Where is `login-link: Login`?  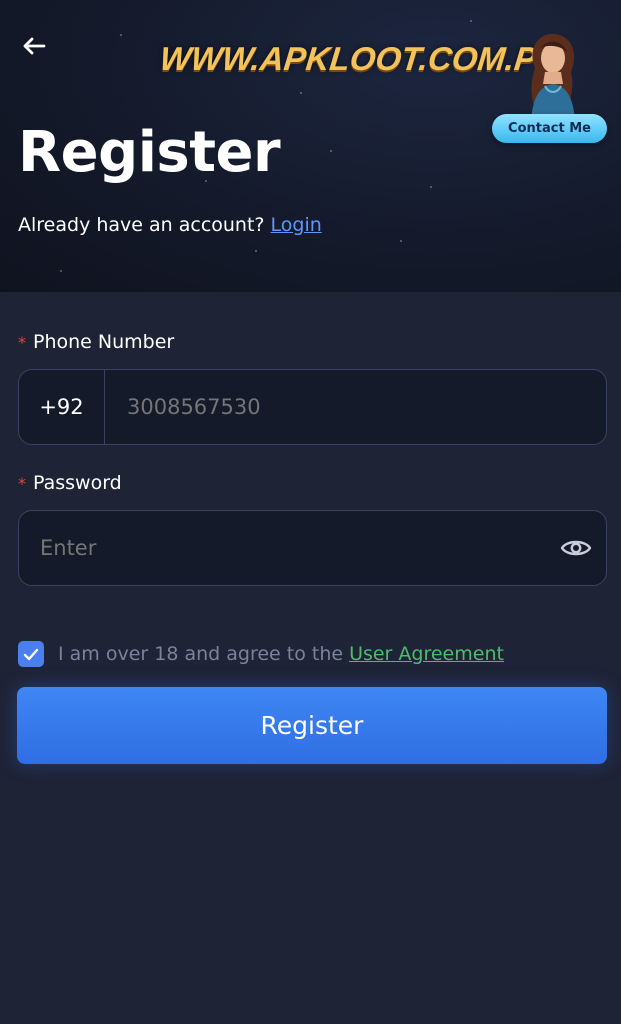 login-link: Login is located at coordinates (296, 225).